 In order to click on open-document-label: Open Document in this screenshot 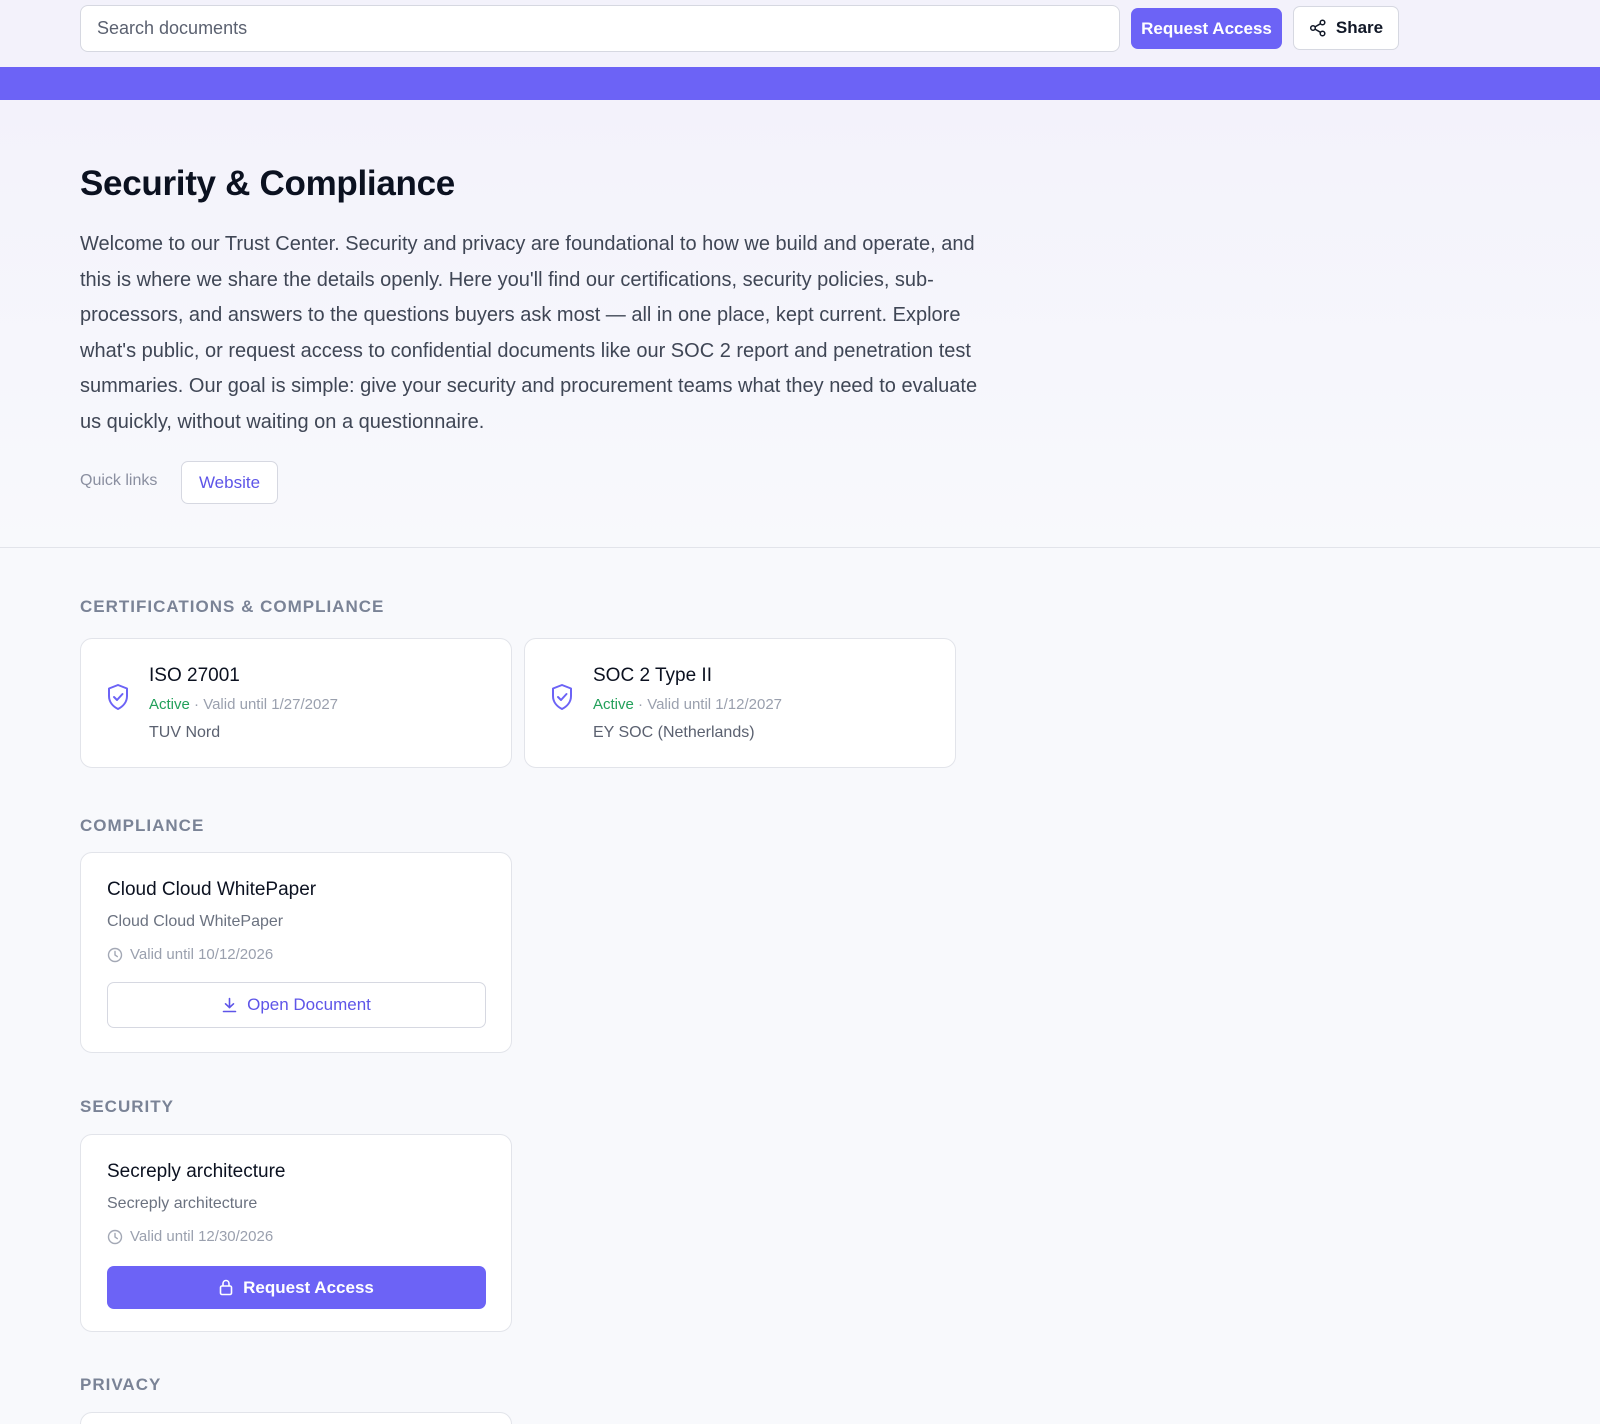, I will do `click(309, 1004)`.